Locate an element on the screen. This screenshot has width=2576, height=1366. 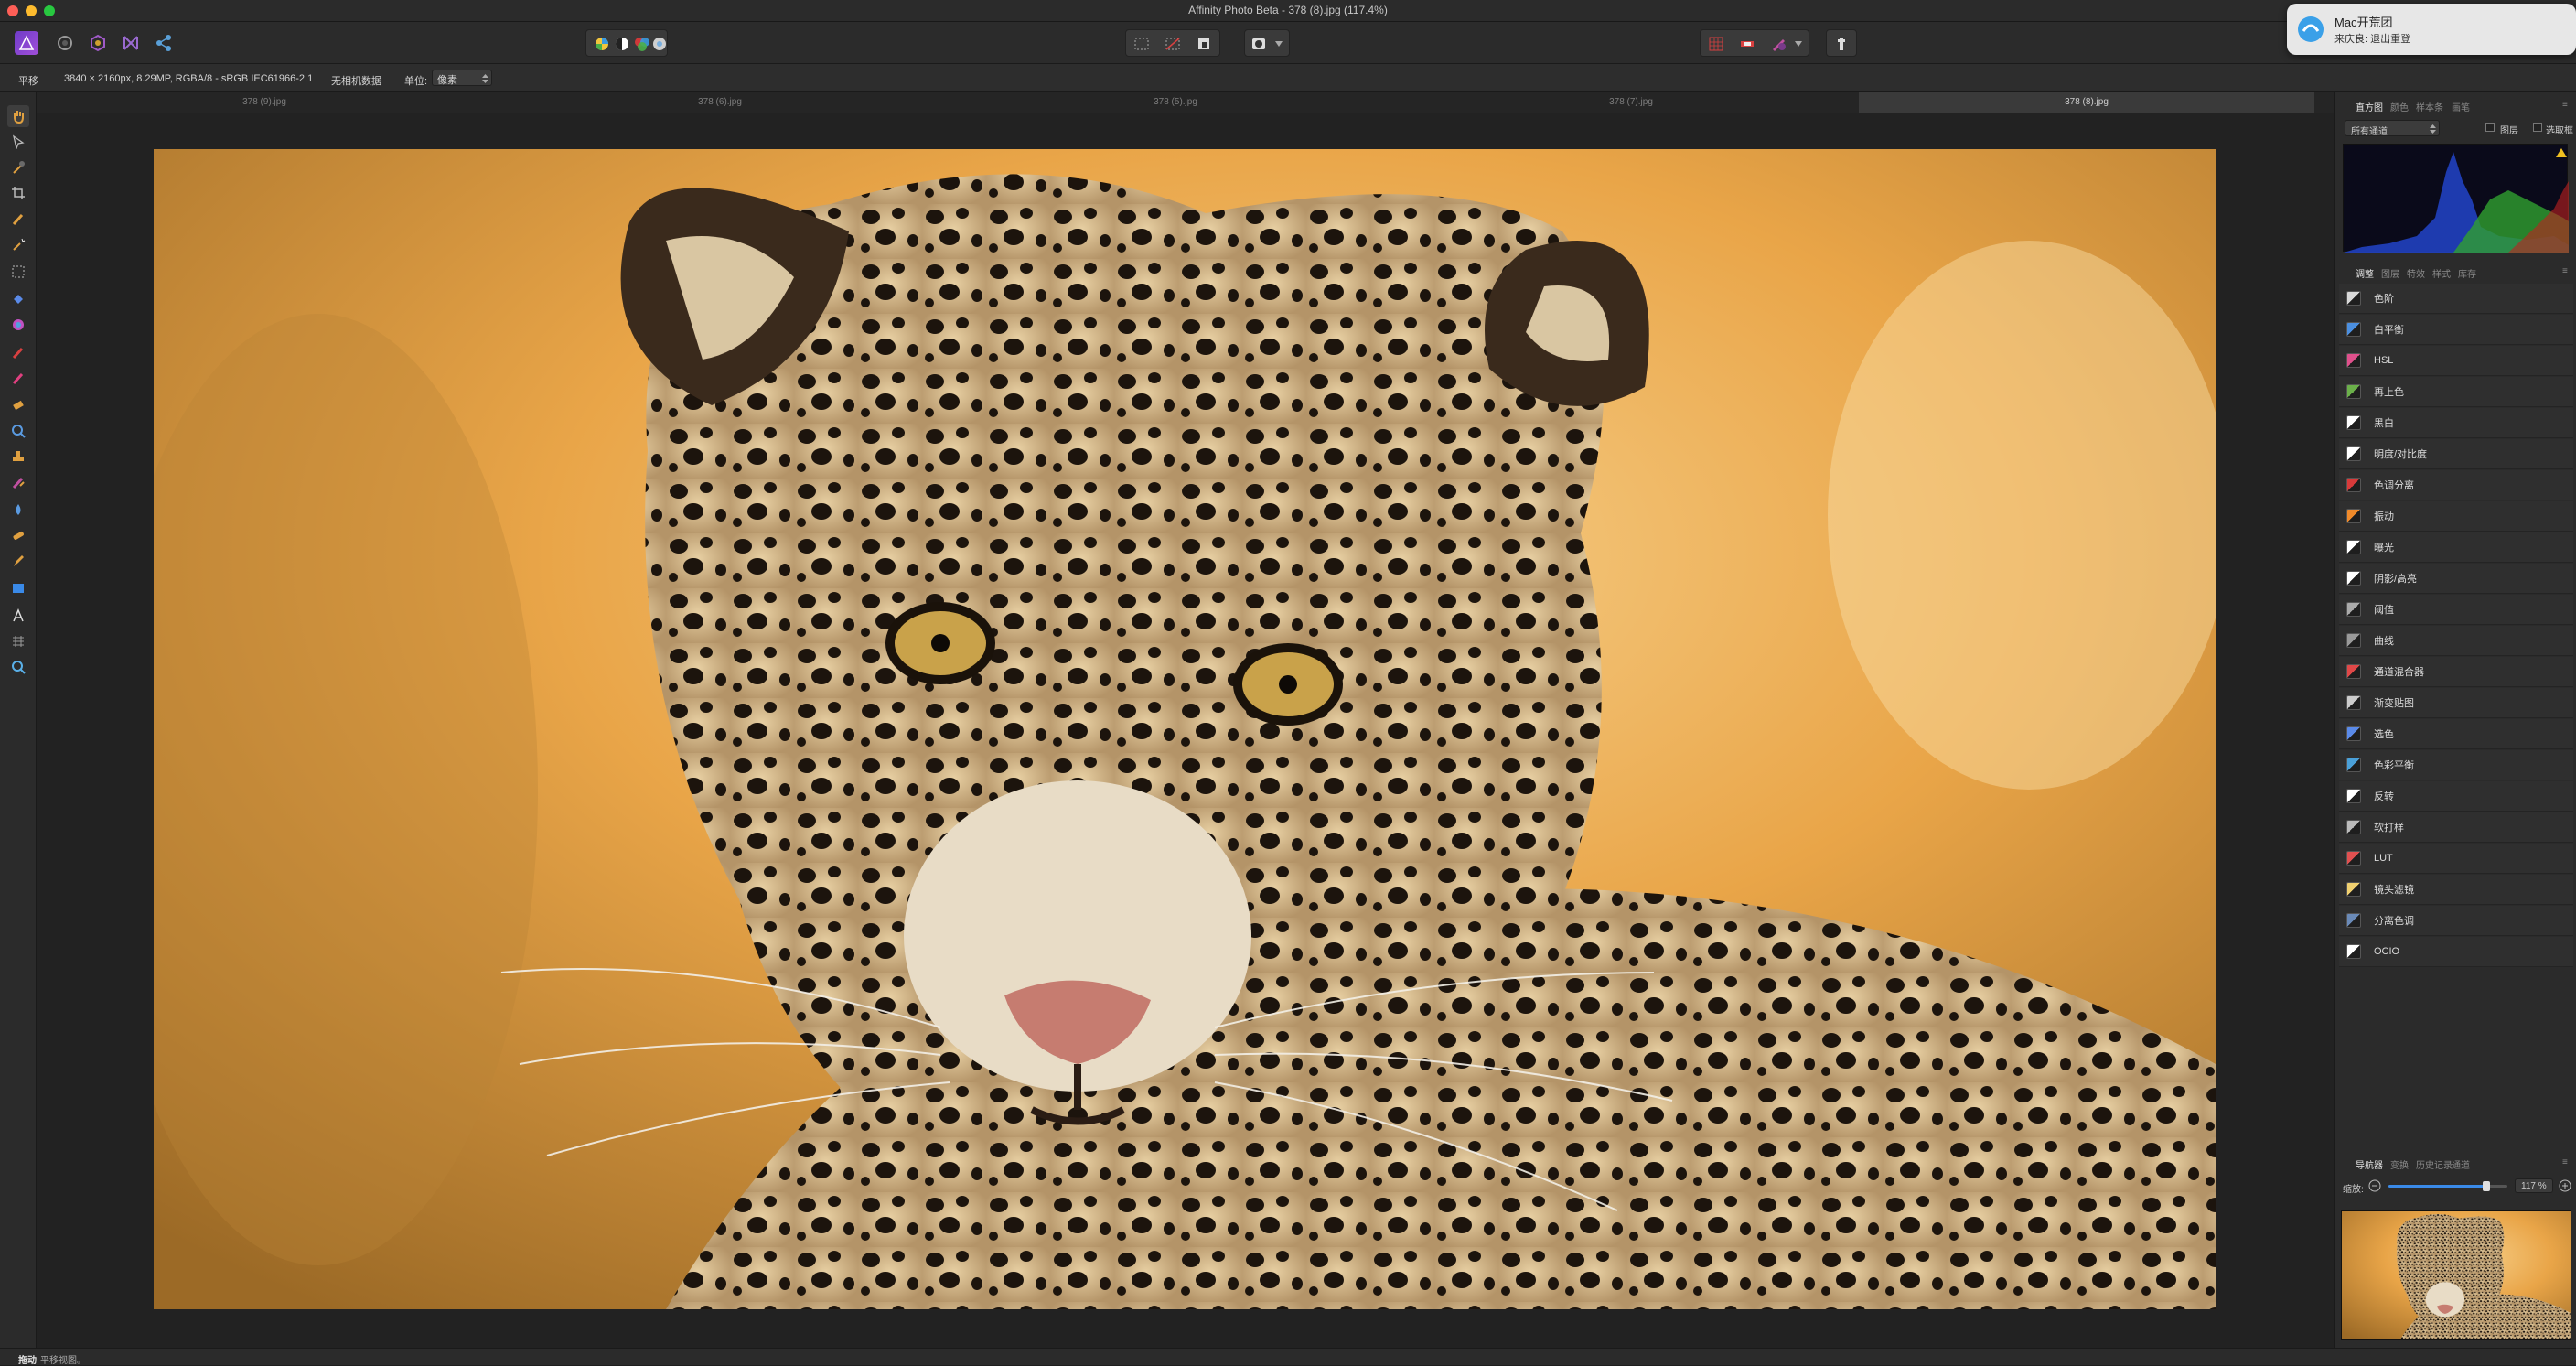
zoom-tool is located at coordinates (18, 667).